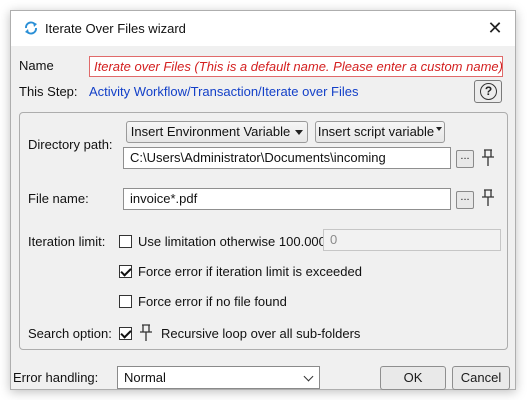 The height and width of the screenshot is (400, 527). Describe the element at coordinates (125, 333) in the screenshot. I see `recursive-loop-checkbox` at that location.